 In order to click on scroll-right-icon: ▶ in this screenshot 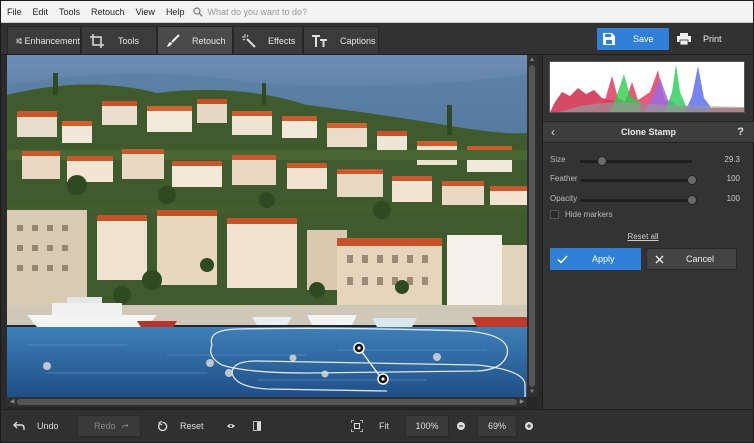, I will do `click(522, 402)`.